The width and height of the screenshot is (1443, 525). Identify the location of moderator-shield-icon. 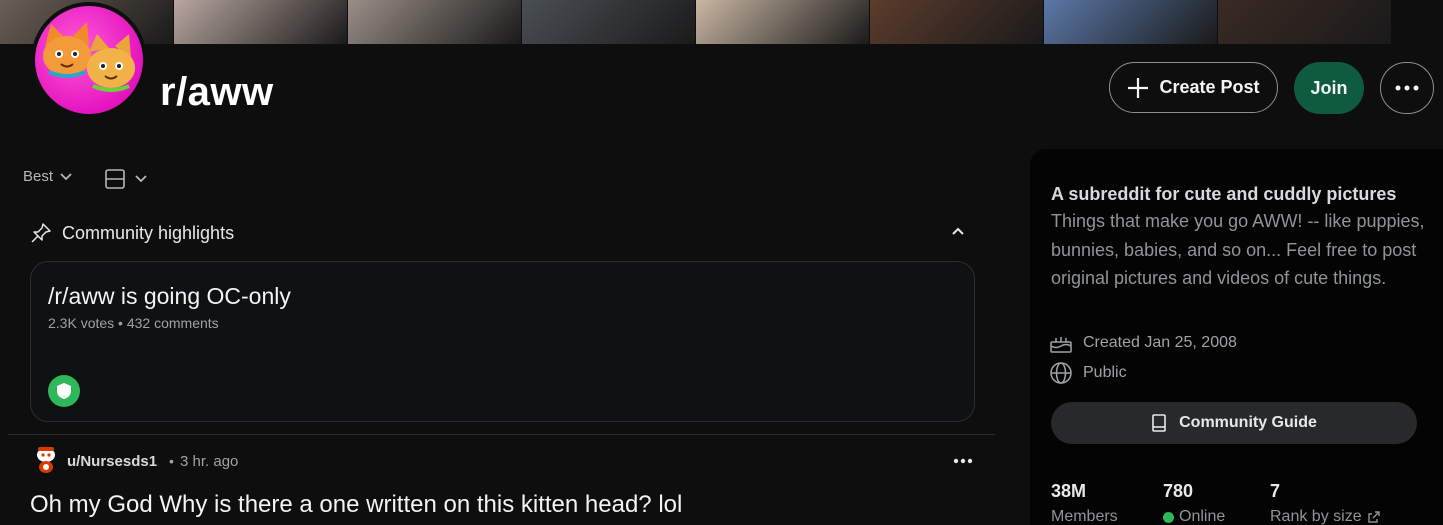
(64, 391).